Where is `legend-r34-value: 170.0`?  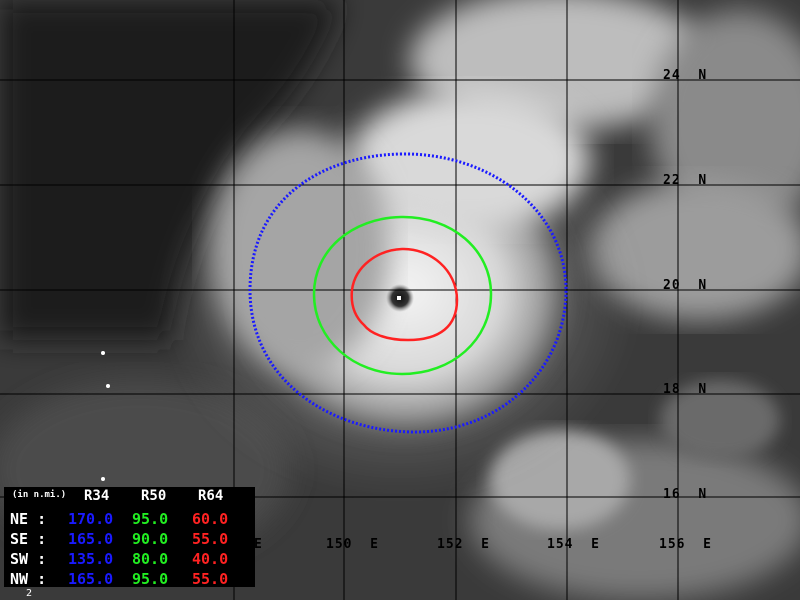
legend-r34-value: 170.0 is located at coordinates (91, 519).